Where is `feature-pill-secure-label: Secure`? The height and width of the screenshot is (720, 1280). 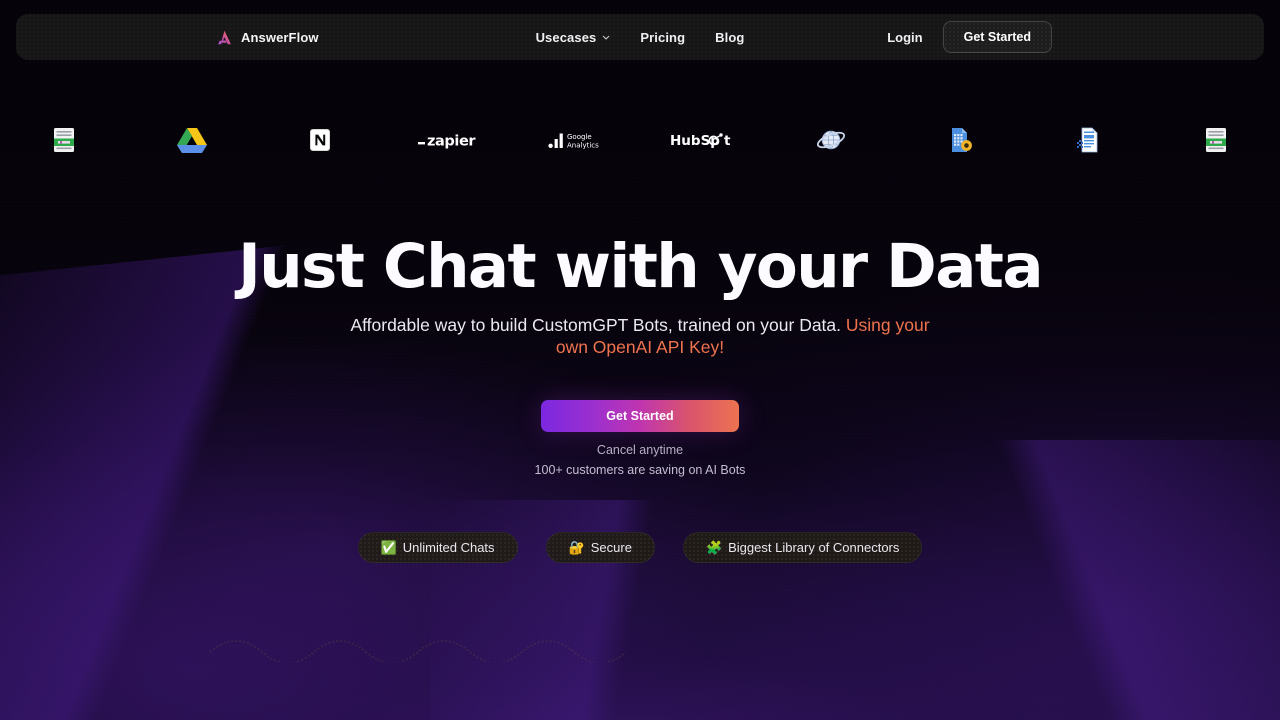
feature-pill-secure-label: Secure is located at coordinates (611, 547).